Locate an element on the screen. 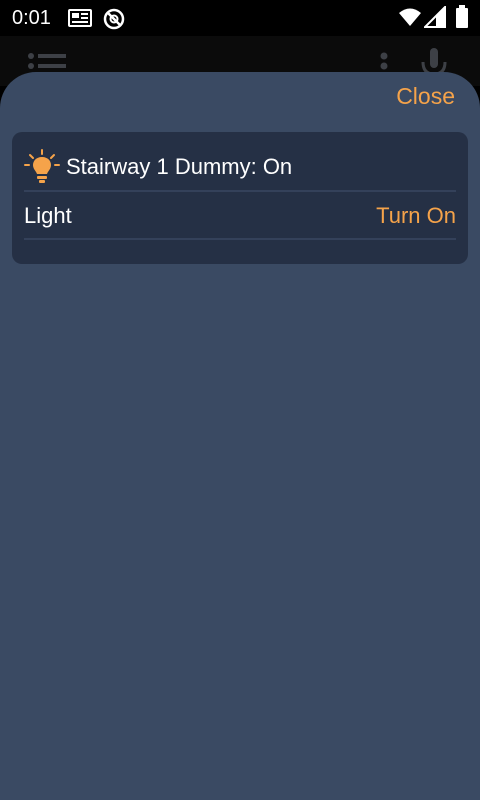 This screenshot has height=800, width=480. card-title: Stairway 1 Dummy: On is located at coordinates (179, 166).